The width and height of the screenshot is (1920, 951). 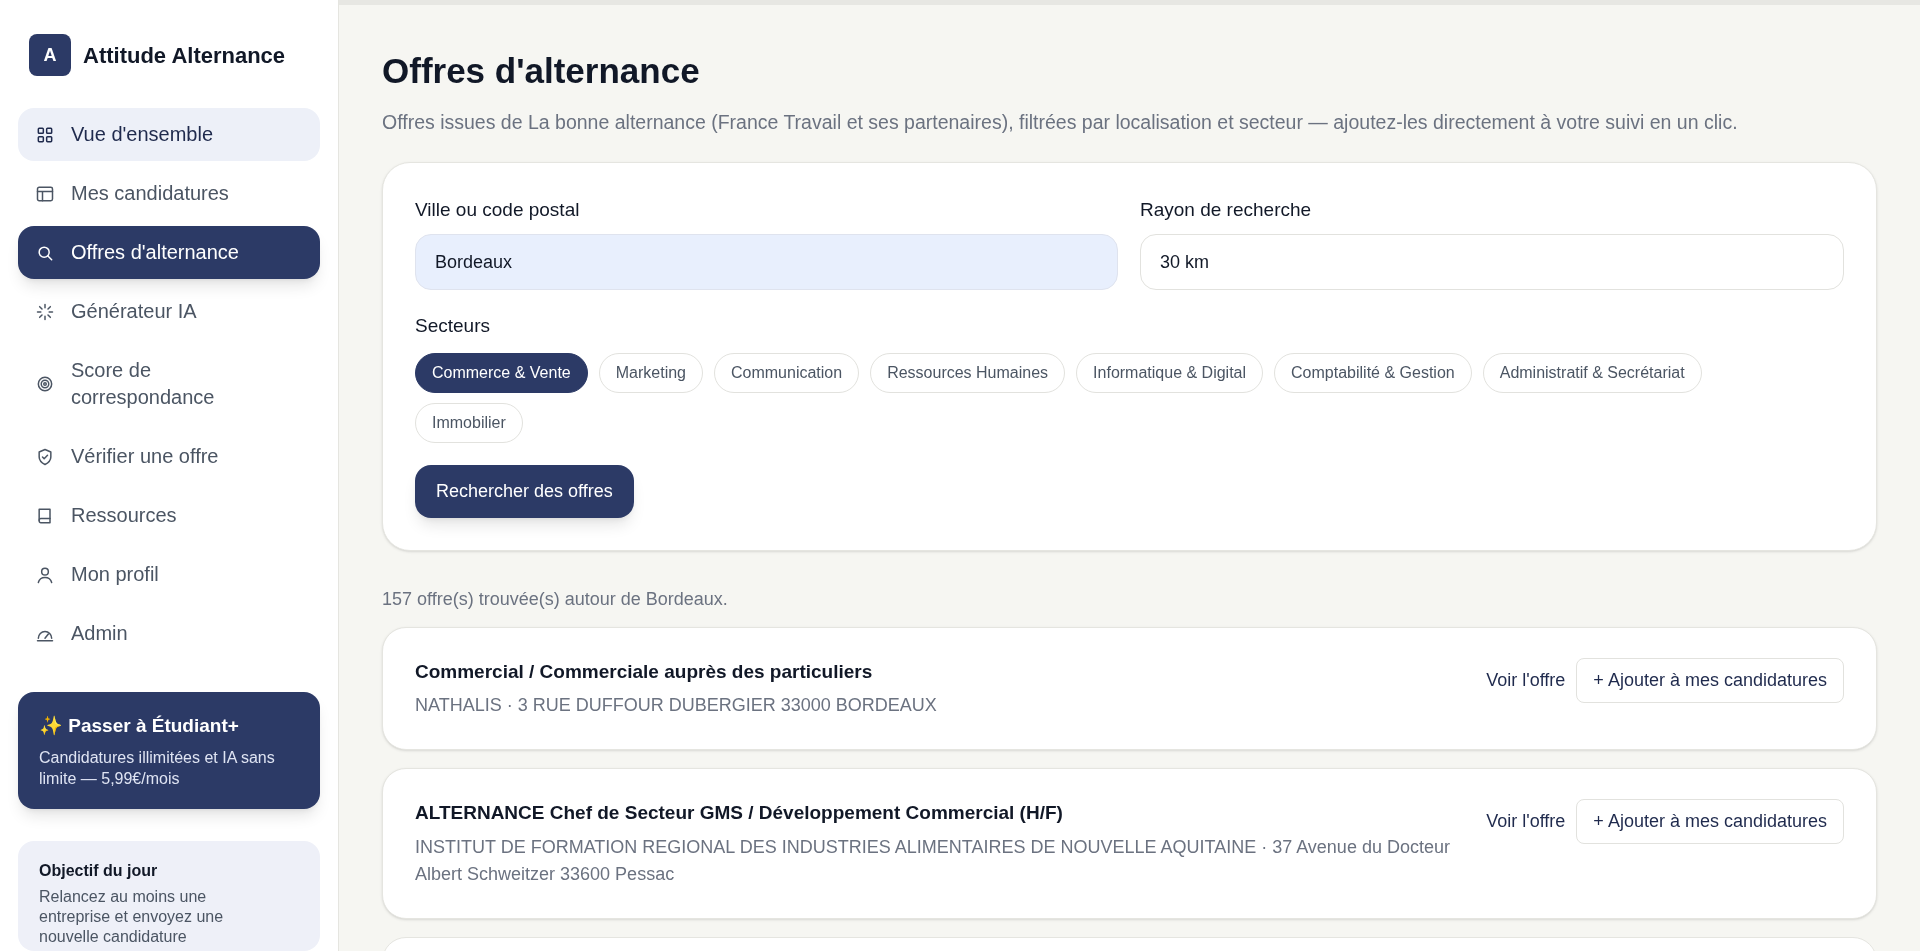 What do you see at coordinates (157, 768) in the screenshot?
I see `upgrade-description: Candidatures illimitées et IA sans limite — 5,99€/mois` at bounding box center [157, 768].